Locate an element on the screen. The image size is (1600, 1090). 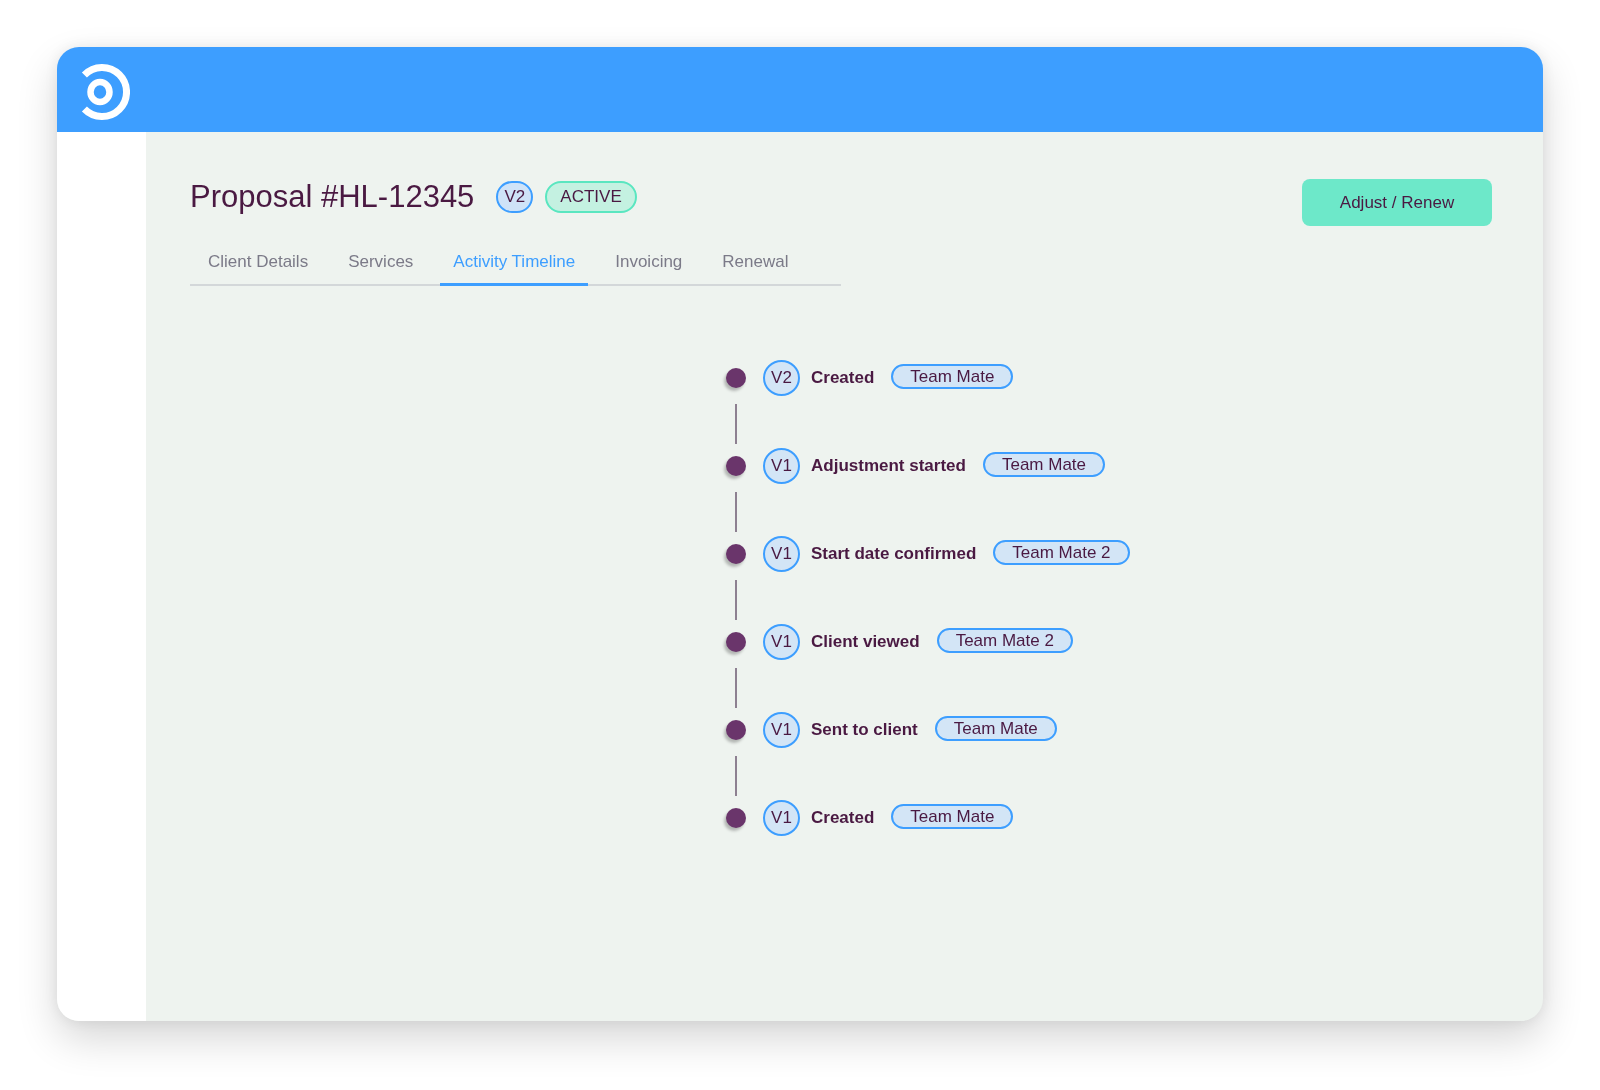
event-label: Start date confirmed is located at coordinates (894, 554).